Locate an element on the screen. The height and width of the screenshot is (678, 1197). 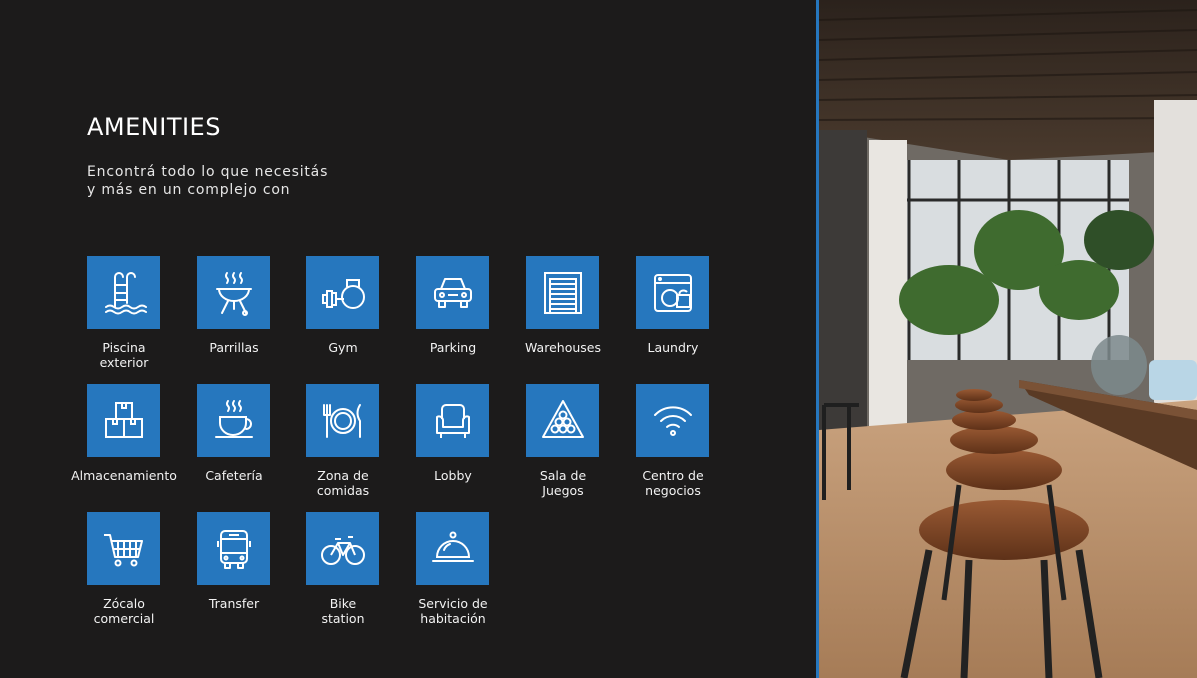
bus-icon is located at coordinates (233, 548).